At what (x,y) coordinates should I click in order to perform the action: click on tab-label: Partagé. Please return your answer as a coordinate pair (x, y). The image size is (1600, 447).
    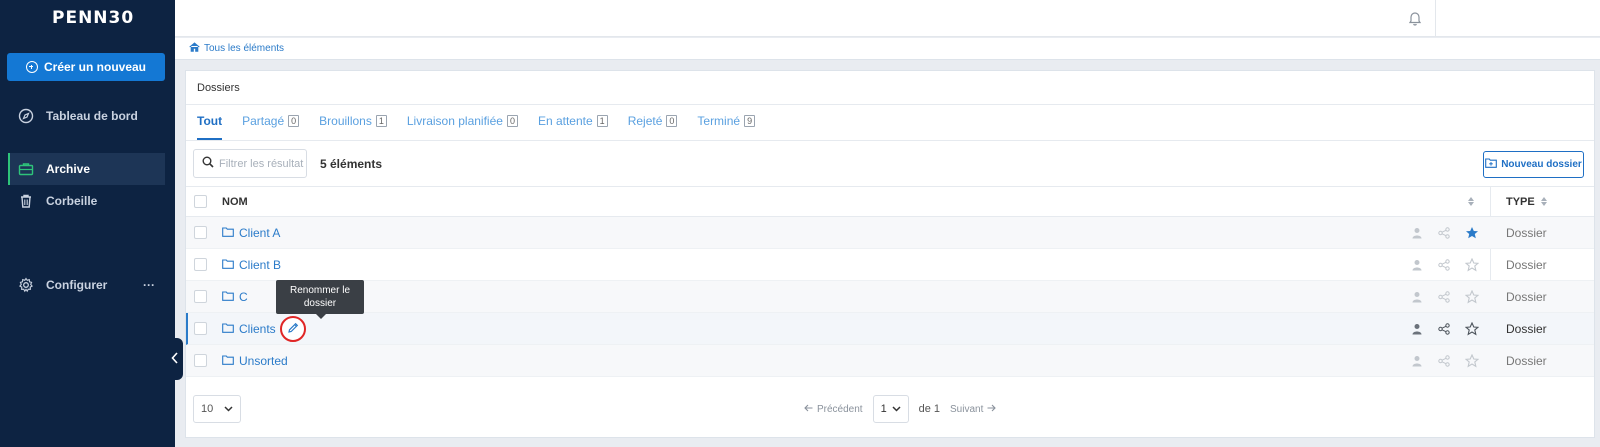
    Looking at the image, I should click on (263, 121).